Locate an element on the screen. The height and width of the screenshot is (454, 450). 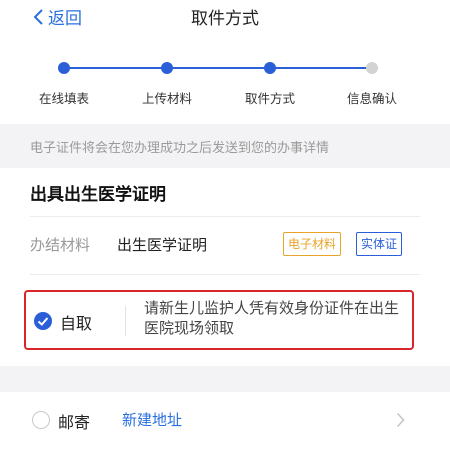
page-title: 取件方式 is located at coordinates (225, 19).